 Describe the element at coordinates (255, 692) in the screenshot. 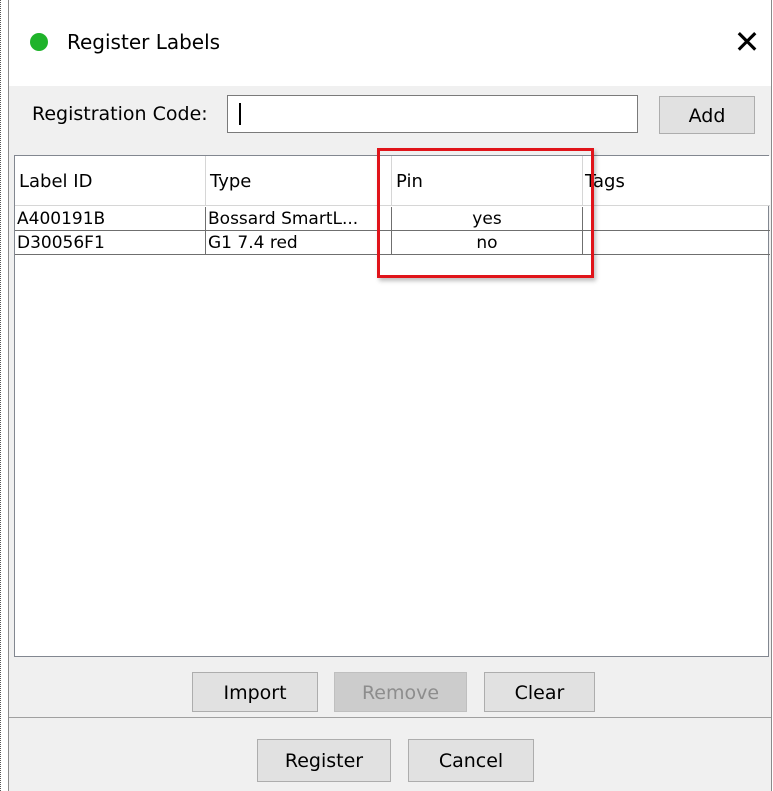

I see `import-button: Import` at that location.